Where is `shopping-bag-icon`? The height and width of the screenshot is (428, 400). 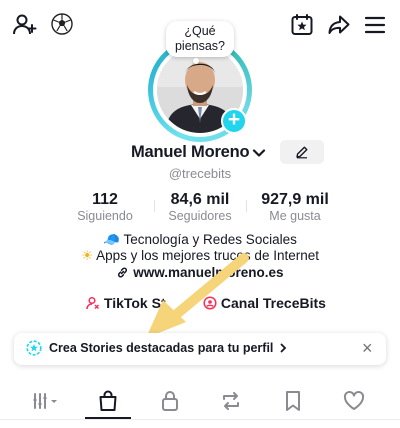
shopping-bag-icon is located at coordinates (108, 401).